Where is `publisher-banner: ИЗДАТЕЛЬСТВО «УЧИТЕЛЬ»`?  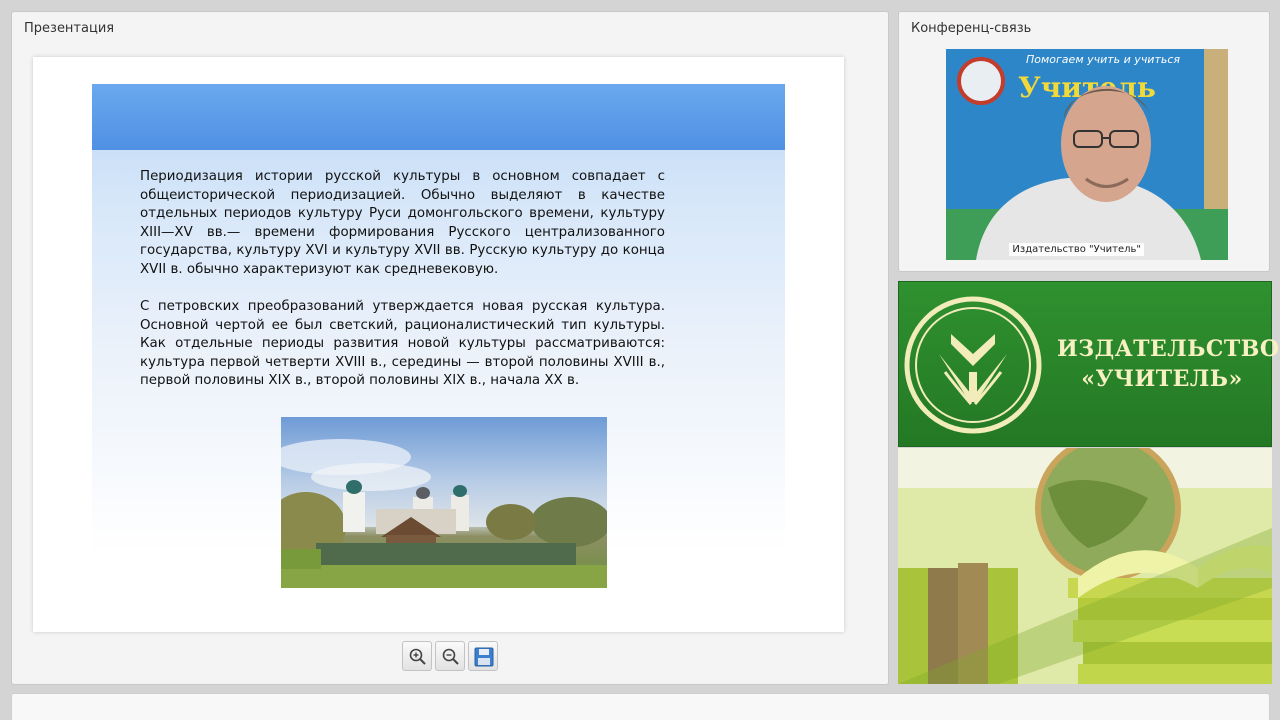
publisher-banner: ИЗДАТЕЛЬСТВО «УЧИТЕЛЬ» is located at coordinates (1089, 364).